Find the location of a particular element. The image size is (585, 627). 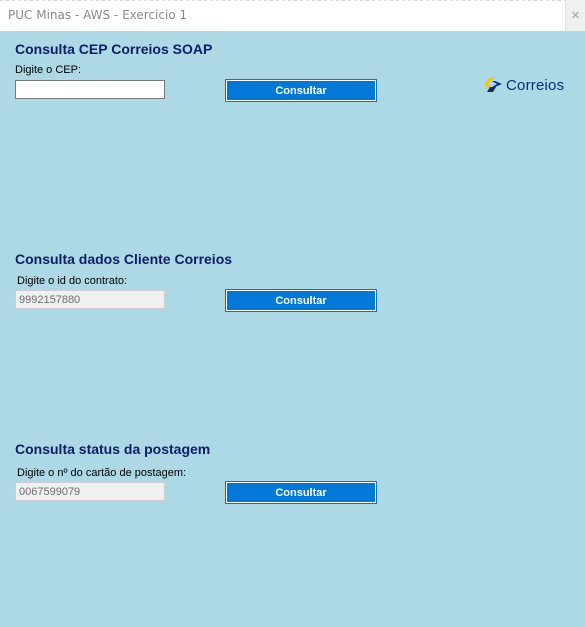

close-icon: ✕ is located at coordinates (575, 15).